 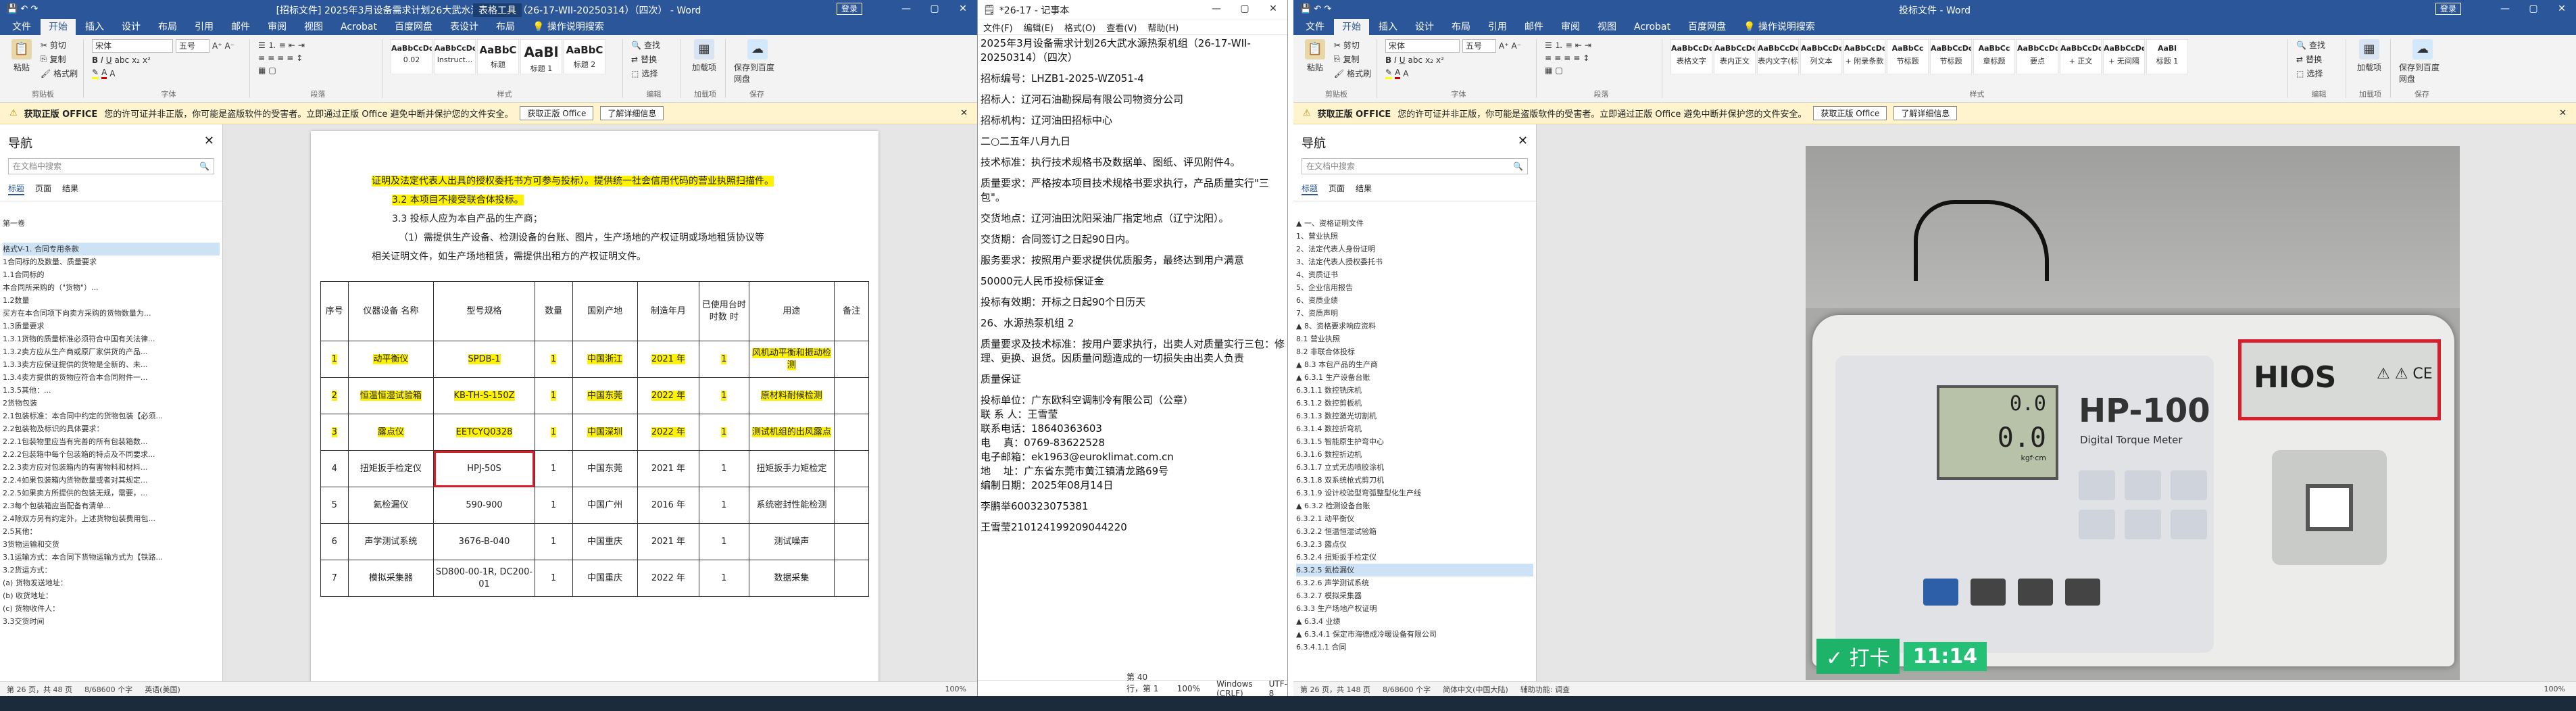 I want to click on blue-key, so click(x=1941, y=592).